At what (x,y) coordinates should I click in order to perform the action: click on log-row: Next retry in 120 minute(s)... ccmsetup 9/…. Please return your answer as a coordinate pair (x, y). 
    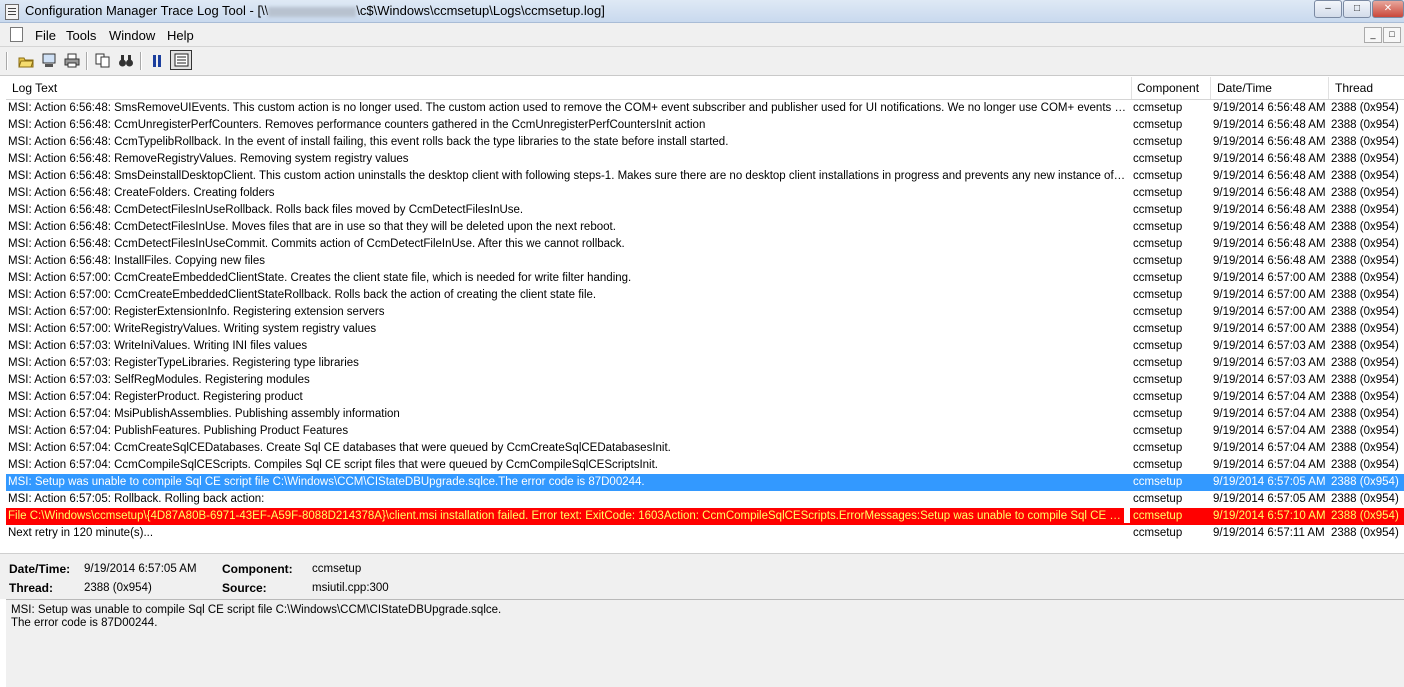
    Looking at the image, I should click on (705, 533).